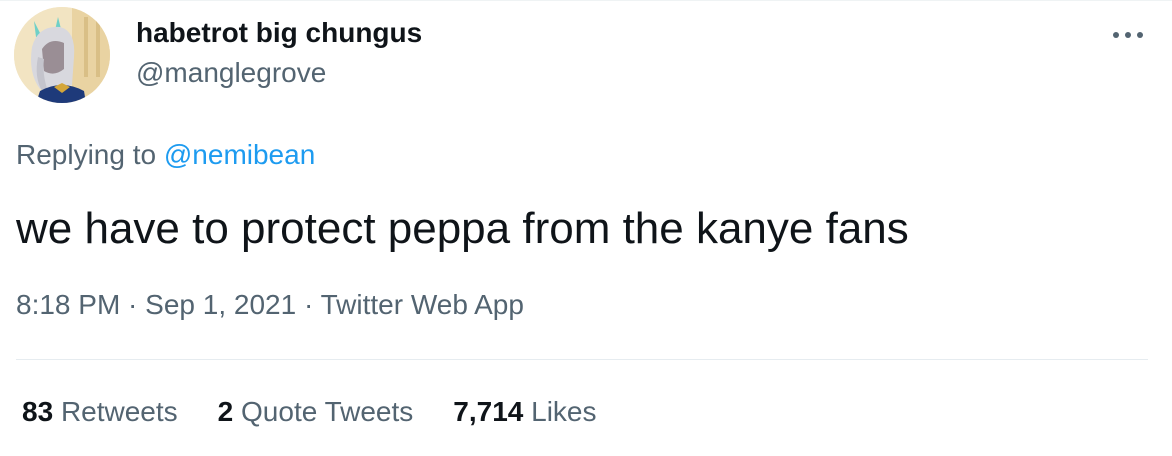  I want to click on more-options-button, so click(1128, 35).